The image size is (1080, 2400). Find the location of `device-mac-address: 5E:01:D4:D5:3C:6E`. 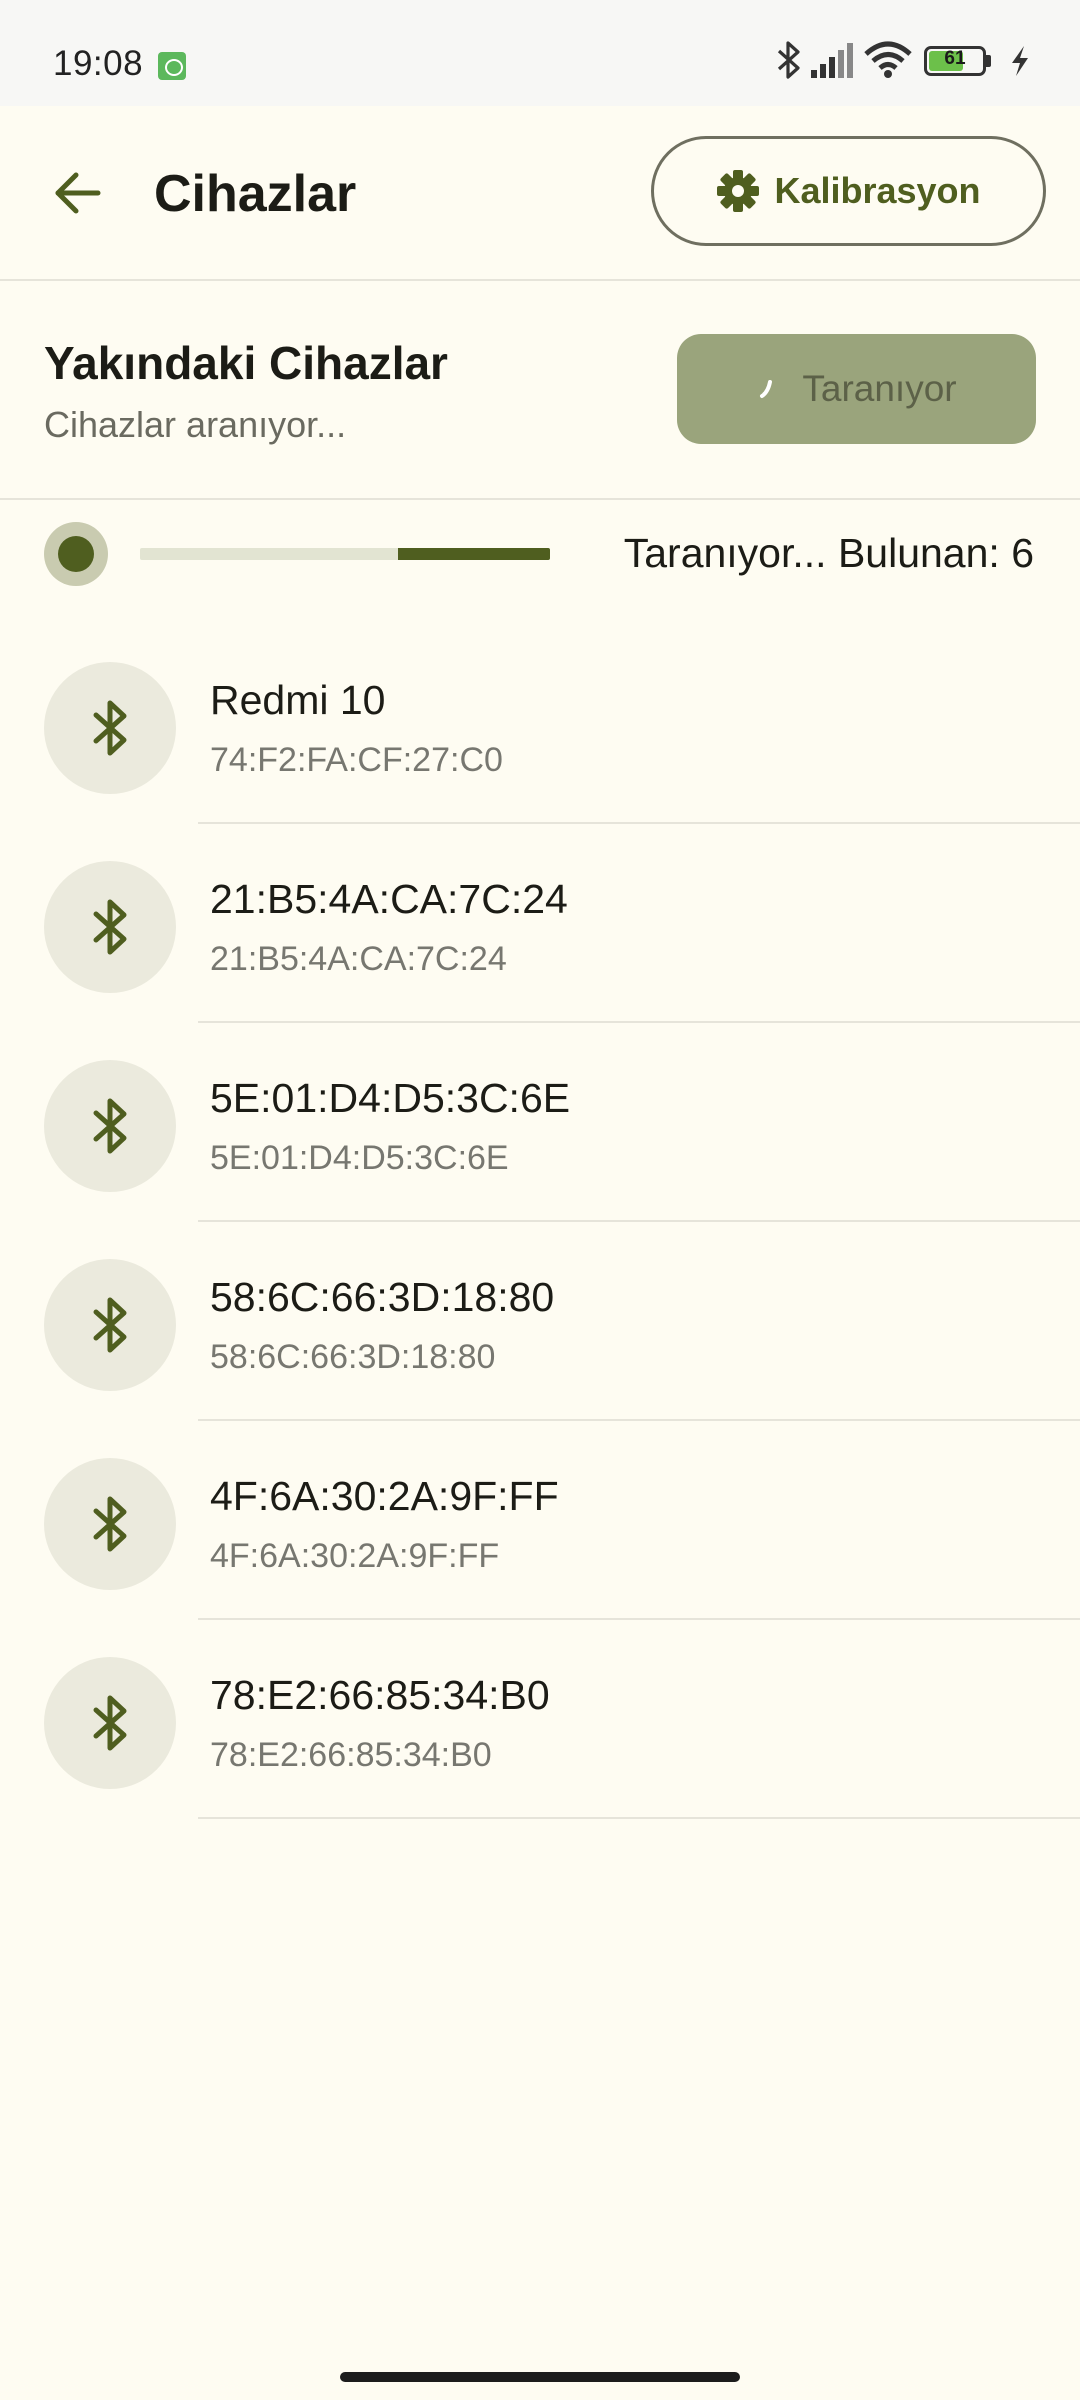

device-mac-address: 5E:01:D4:D5:3C:6E is located at coordinates (359, 1158).